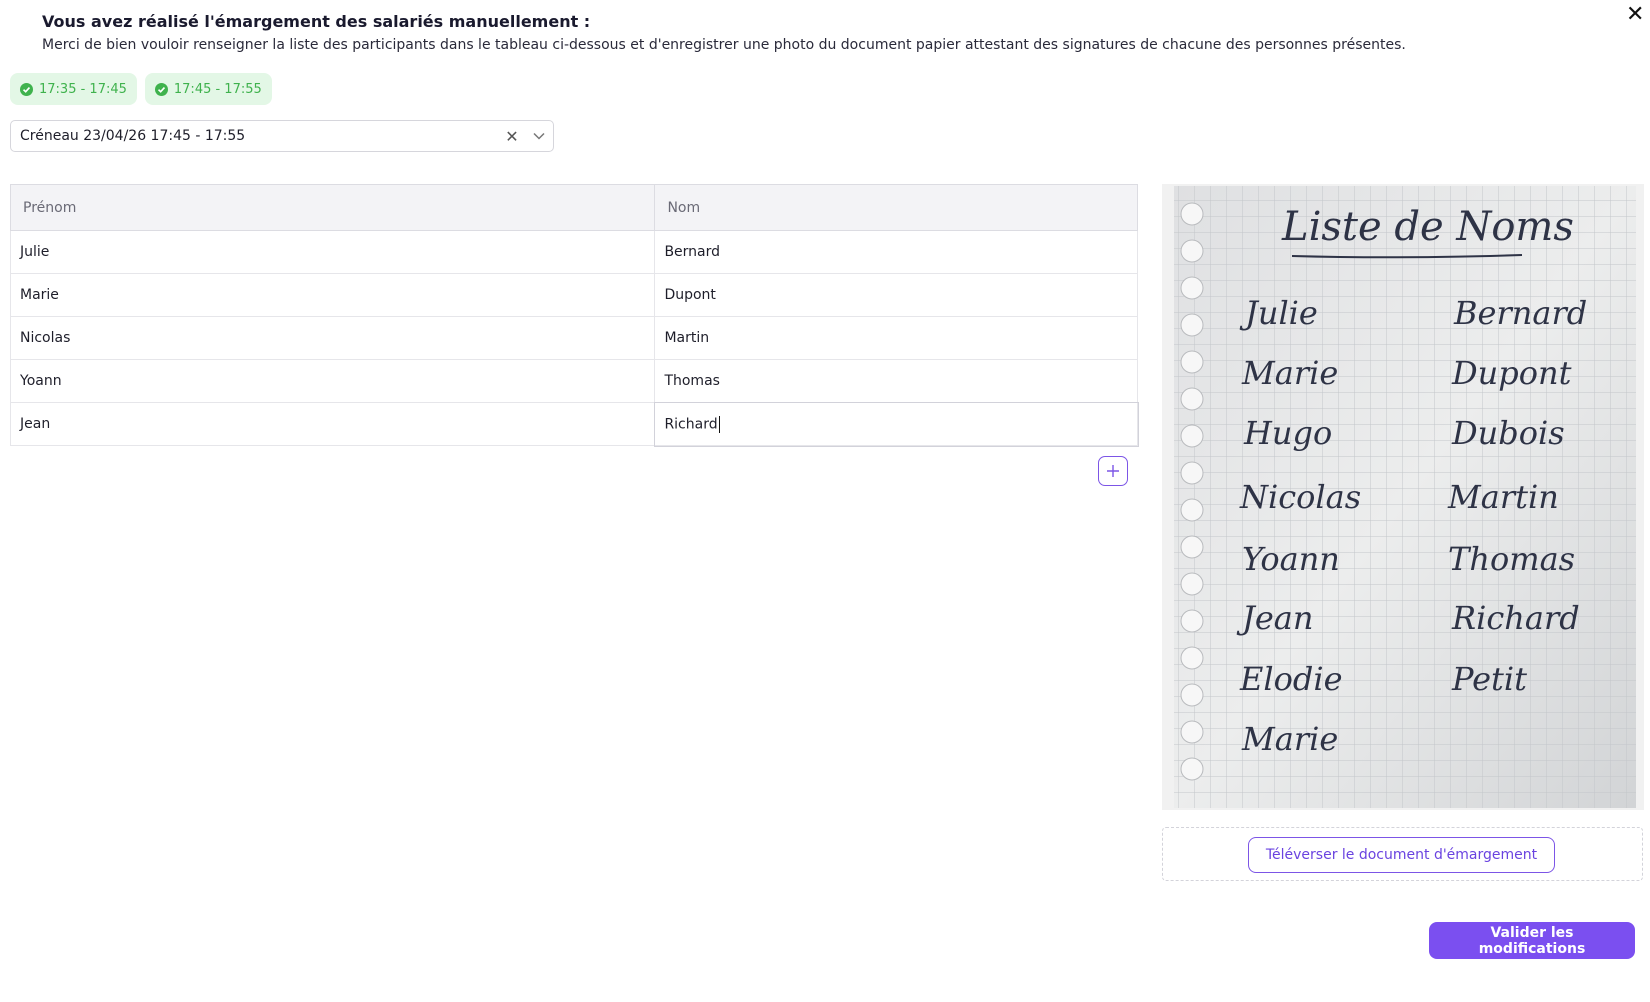 The image size is (1650, 1002). I want to click on plus-icon, so click(1113, 471).